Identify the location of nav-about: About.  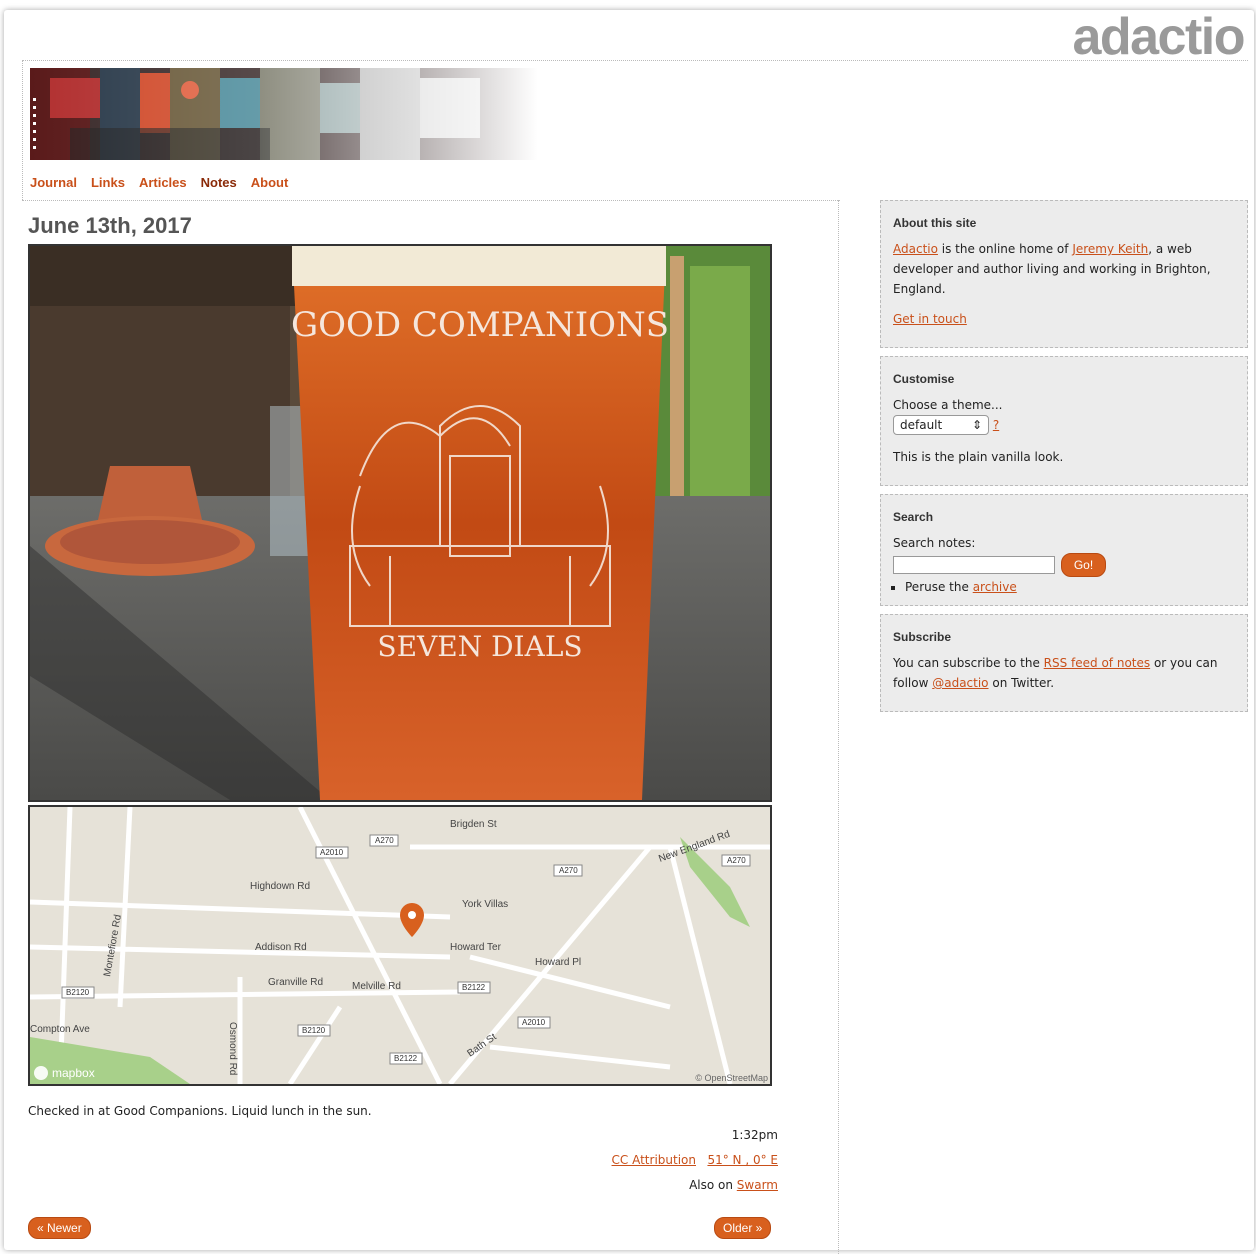
(270, 182).